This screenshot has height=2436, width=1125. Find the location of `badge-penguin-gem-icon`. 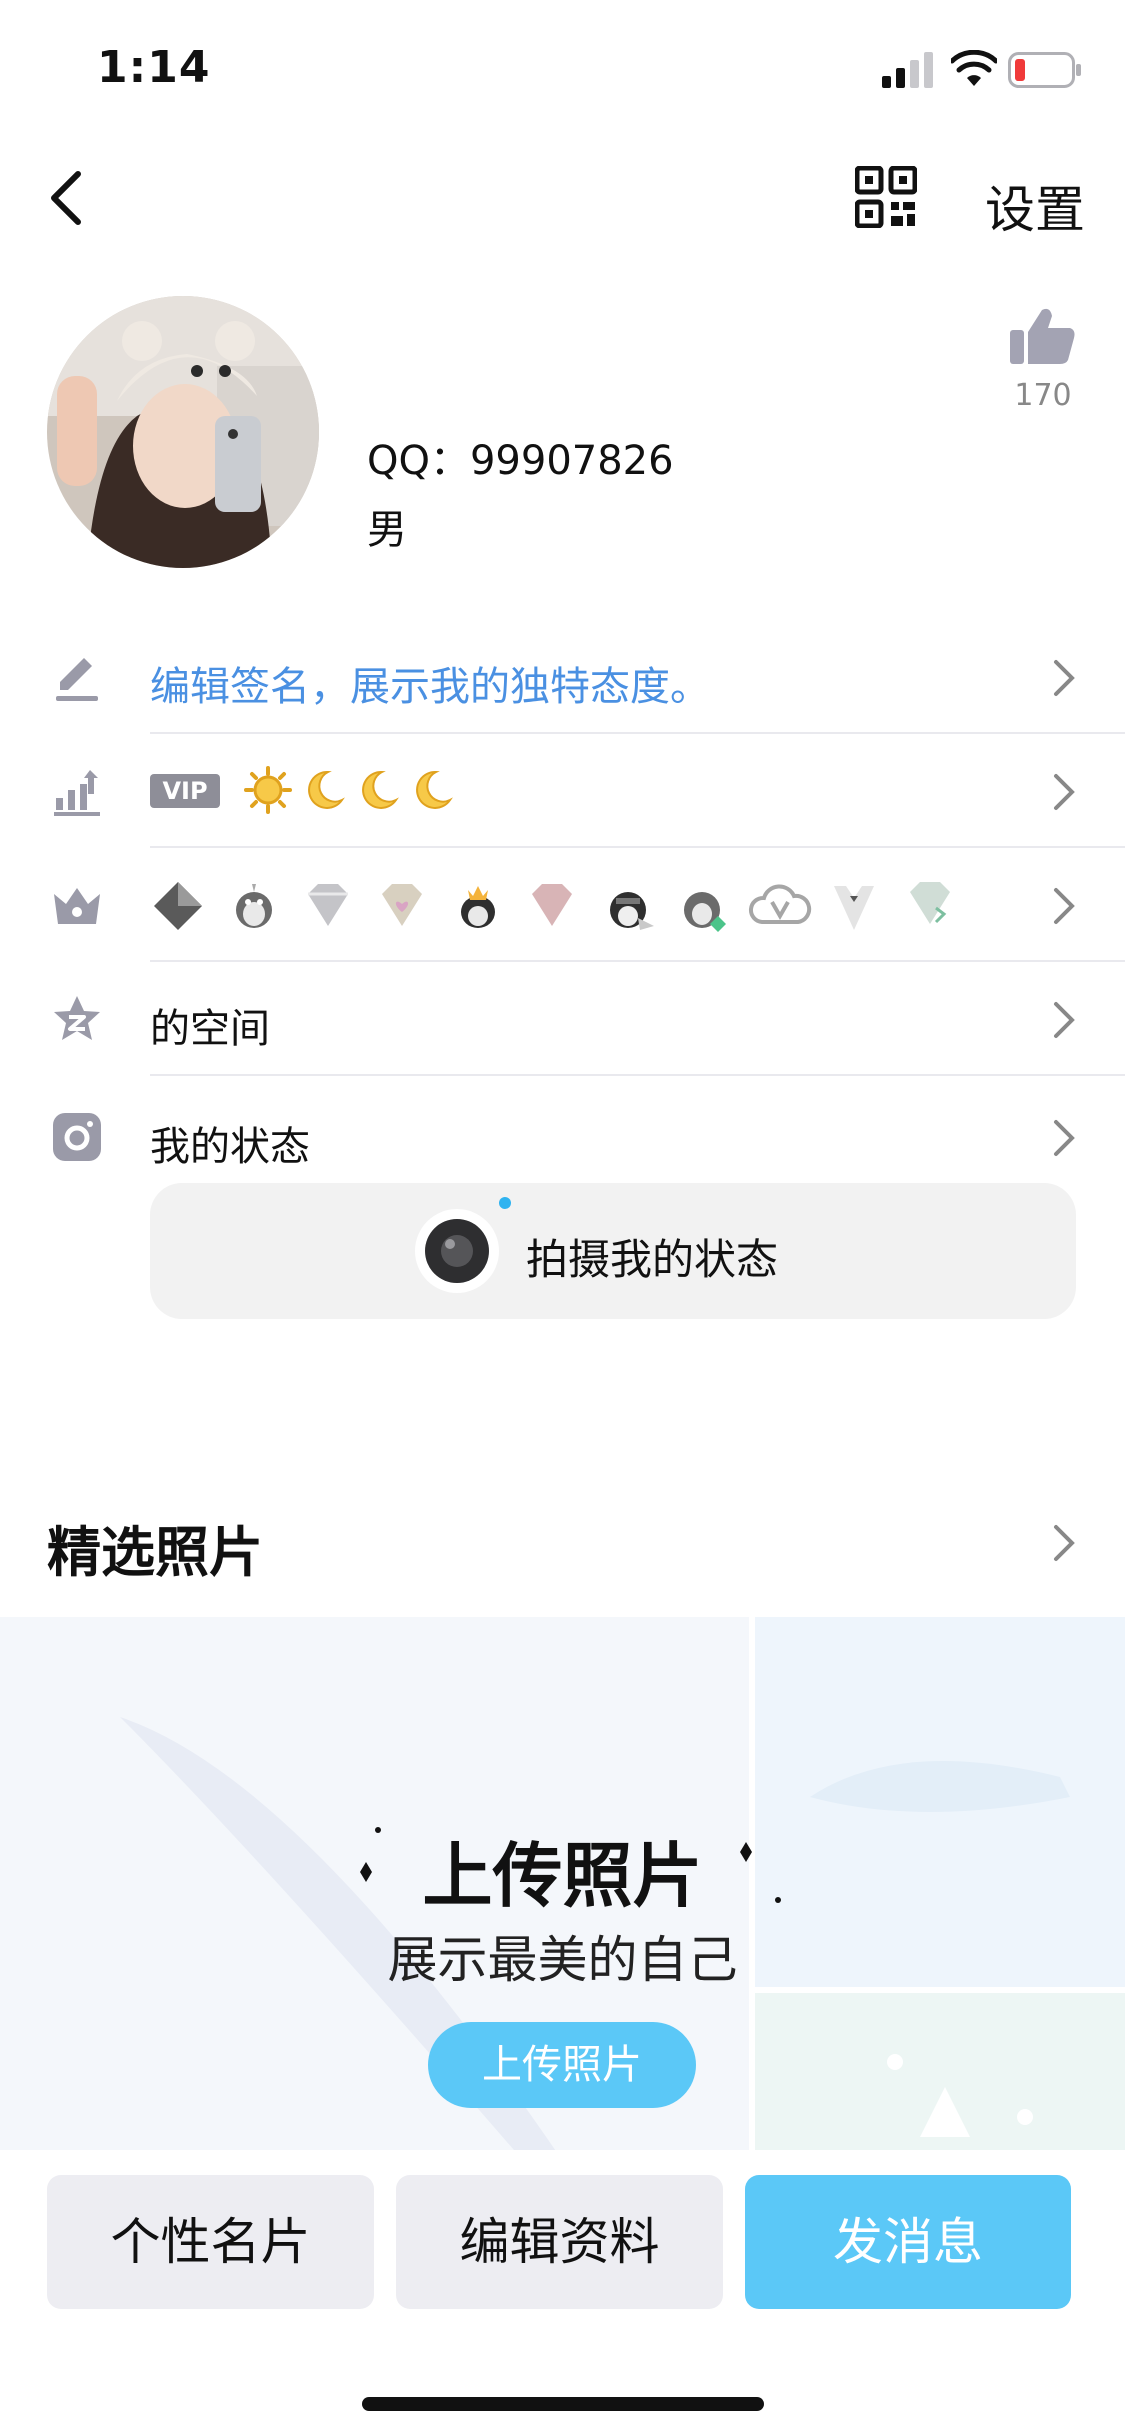

badge-penguin-gem-icon is located at coordinates (705, 912).